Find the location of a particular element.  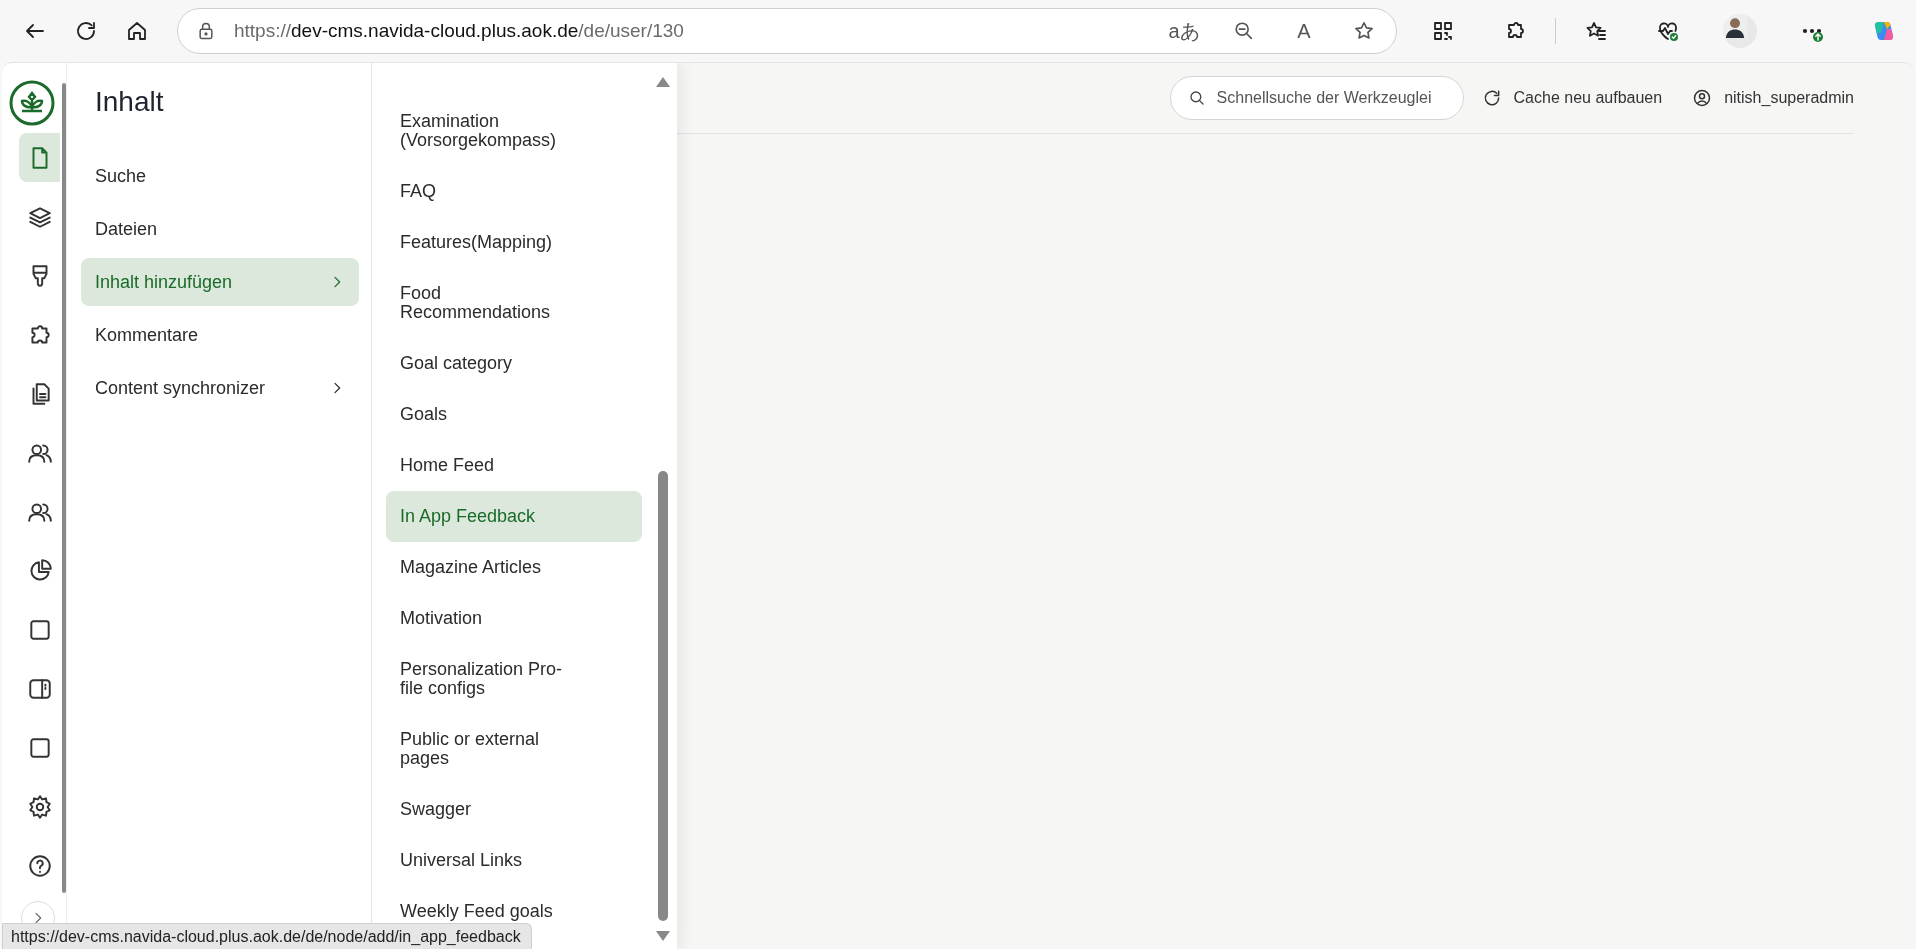

cache-rebuild-button: Cache neu aufbauen is located at coordinates (1572, 98).